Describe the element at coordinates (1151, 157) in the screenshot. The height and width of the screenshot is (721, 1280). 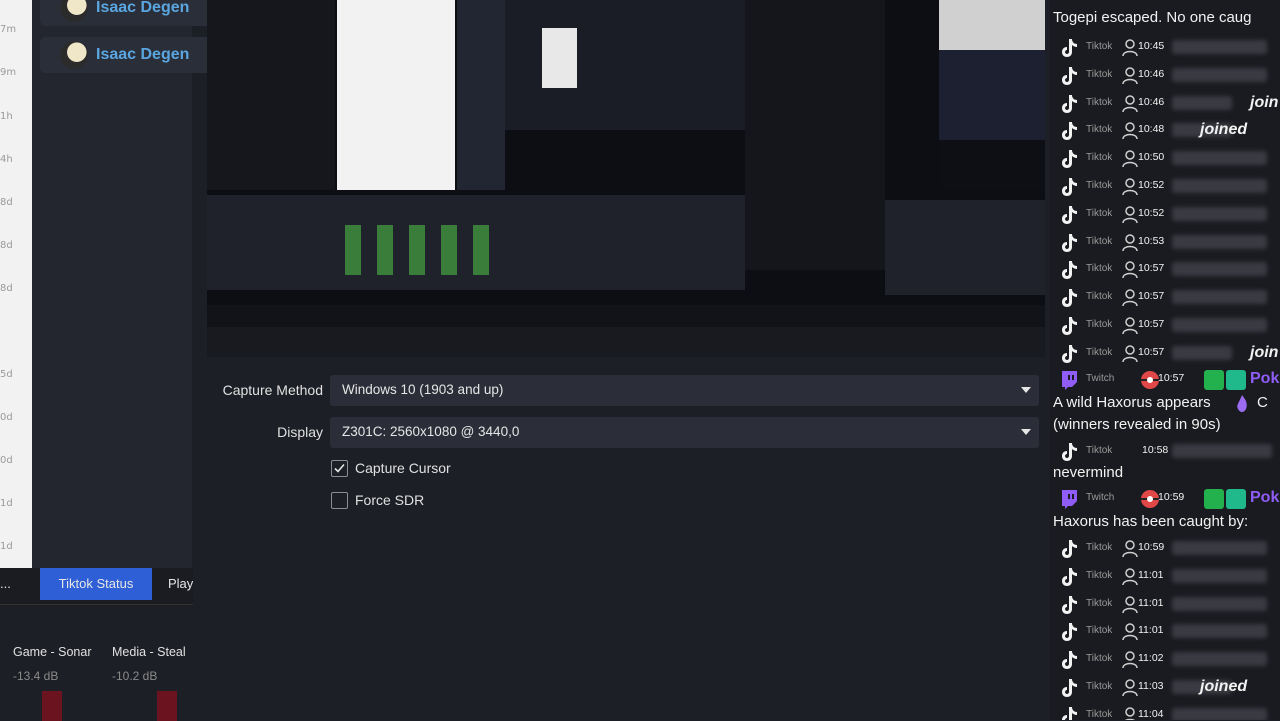
I see `chat-time: 10:50` at that location.